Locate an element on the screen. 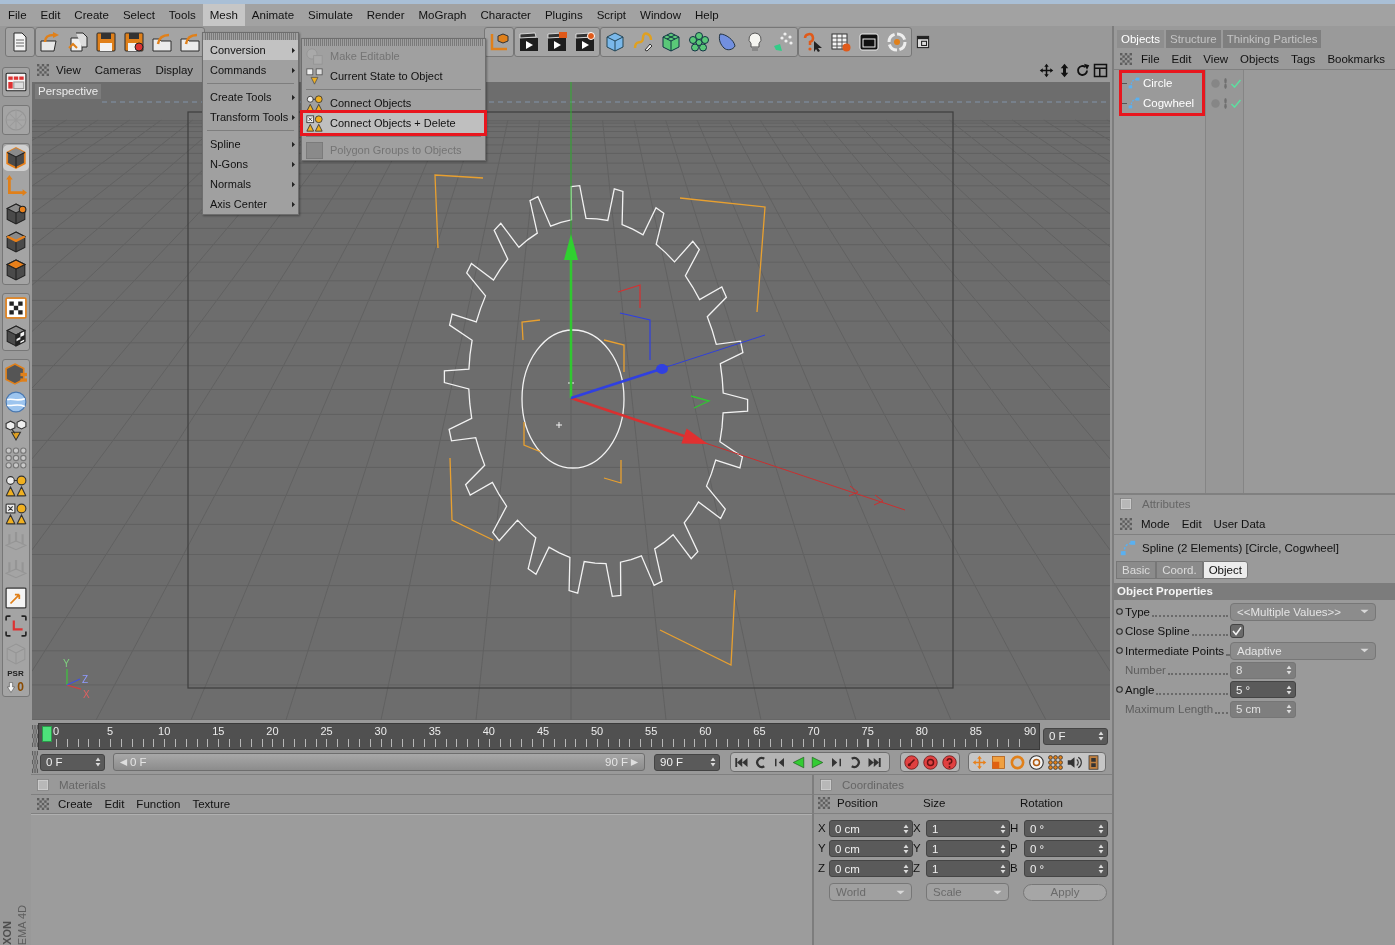 Image resolution: width=1395 pixels, height=945 pixels. menu-item: Spline is located at coordinates (250, 144).